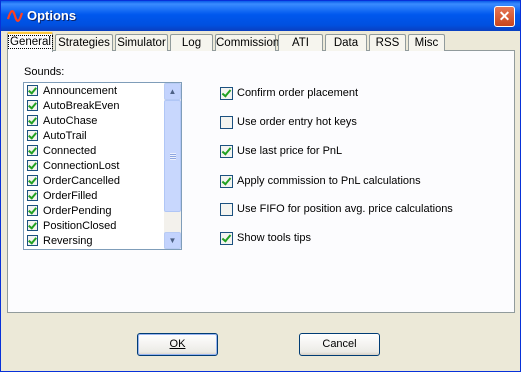  What do you see at coordinates (141, 42) in the screenshot?
I see `tab-simulator: Simulator` at bounding box center [141, 42].